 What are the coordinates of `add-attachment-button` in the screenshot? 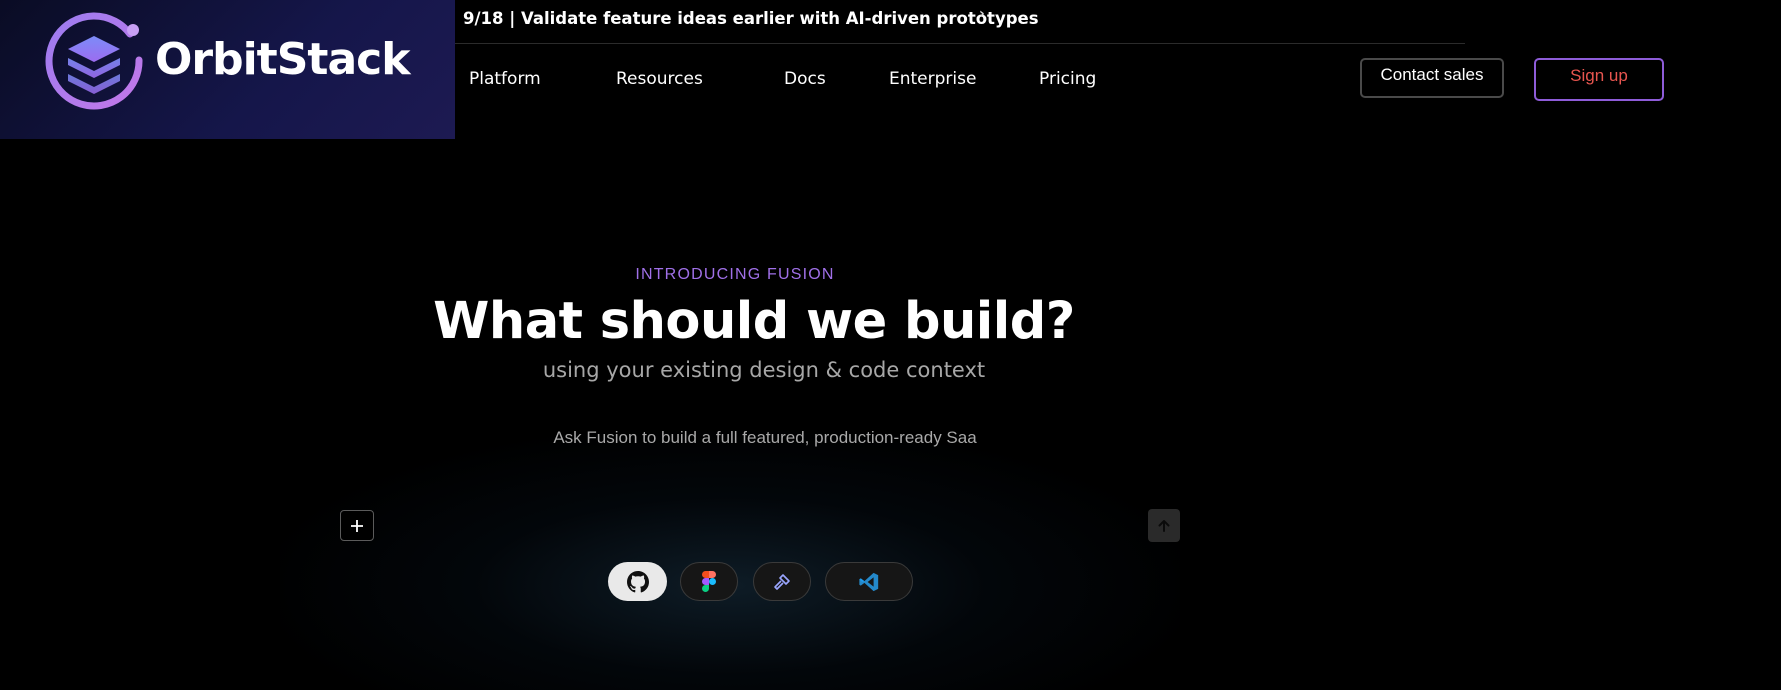 It's located at (357, 525).